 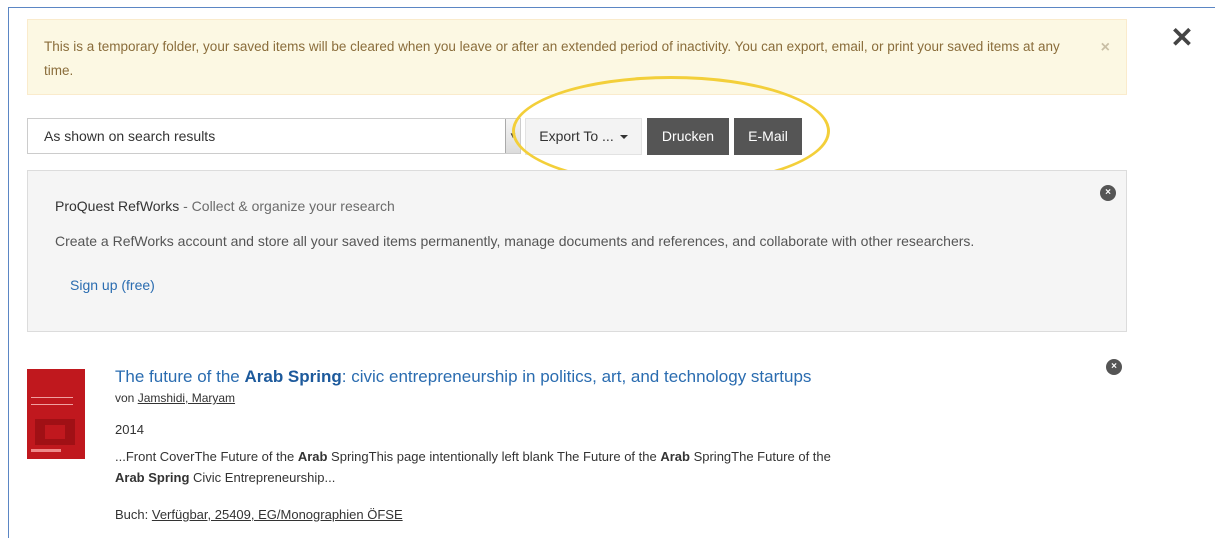 I want to click on refworks-subtitle: - Collect & organize your research, so click(x=287, y=206).